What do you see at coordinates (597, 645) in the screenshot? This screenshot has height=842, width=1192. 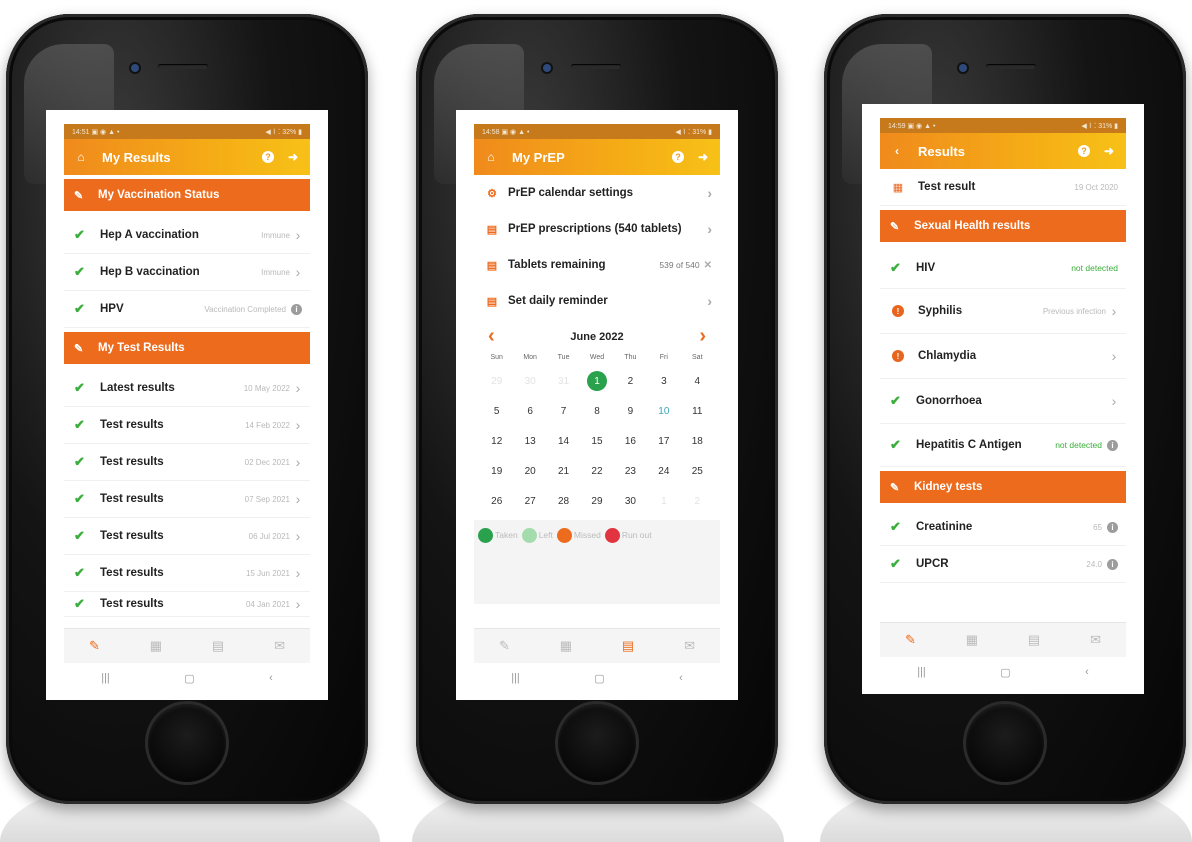 I see `bottom-nav: ✎ ▦ ▤ ✉` at bounding box center [597, 645].